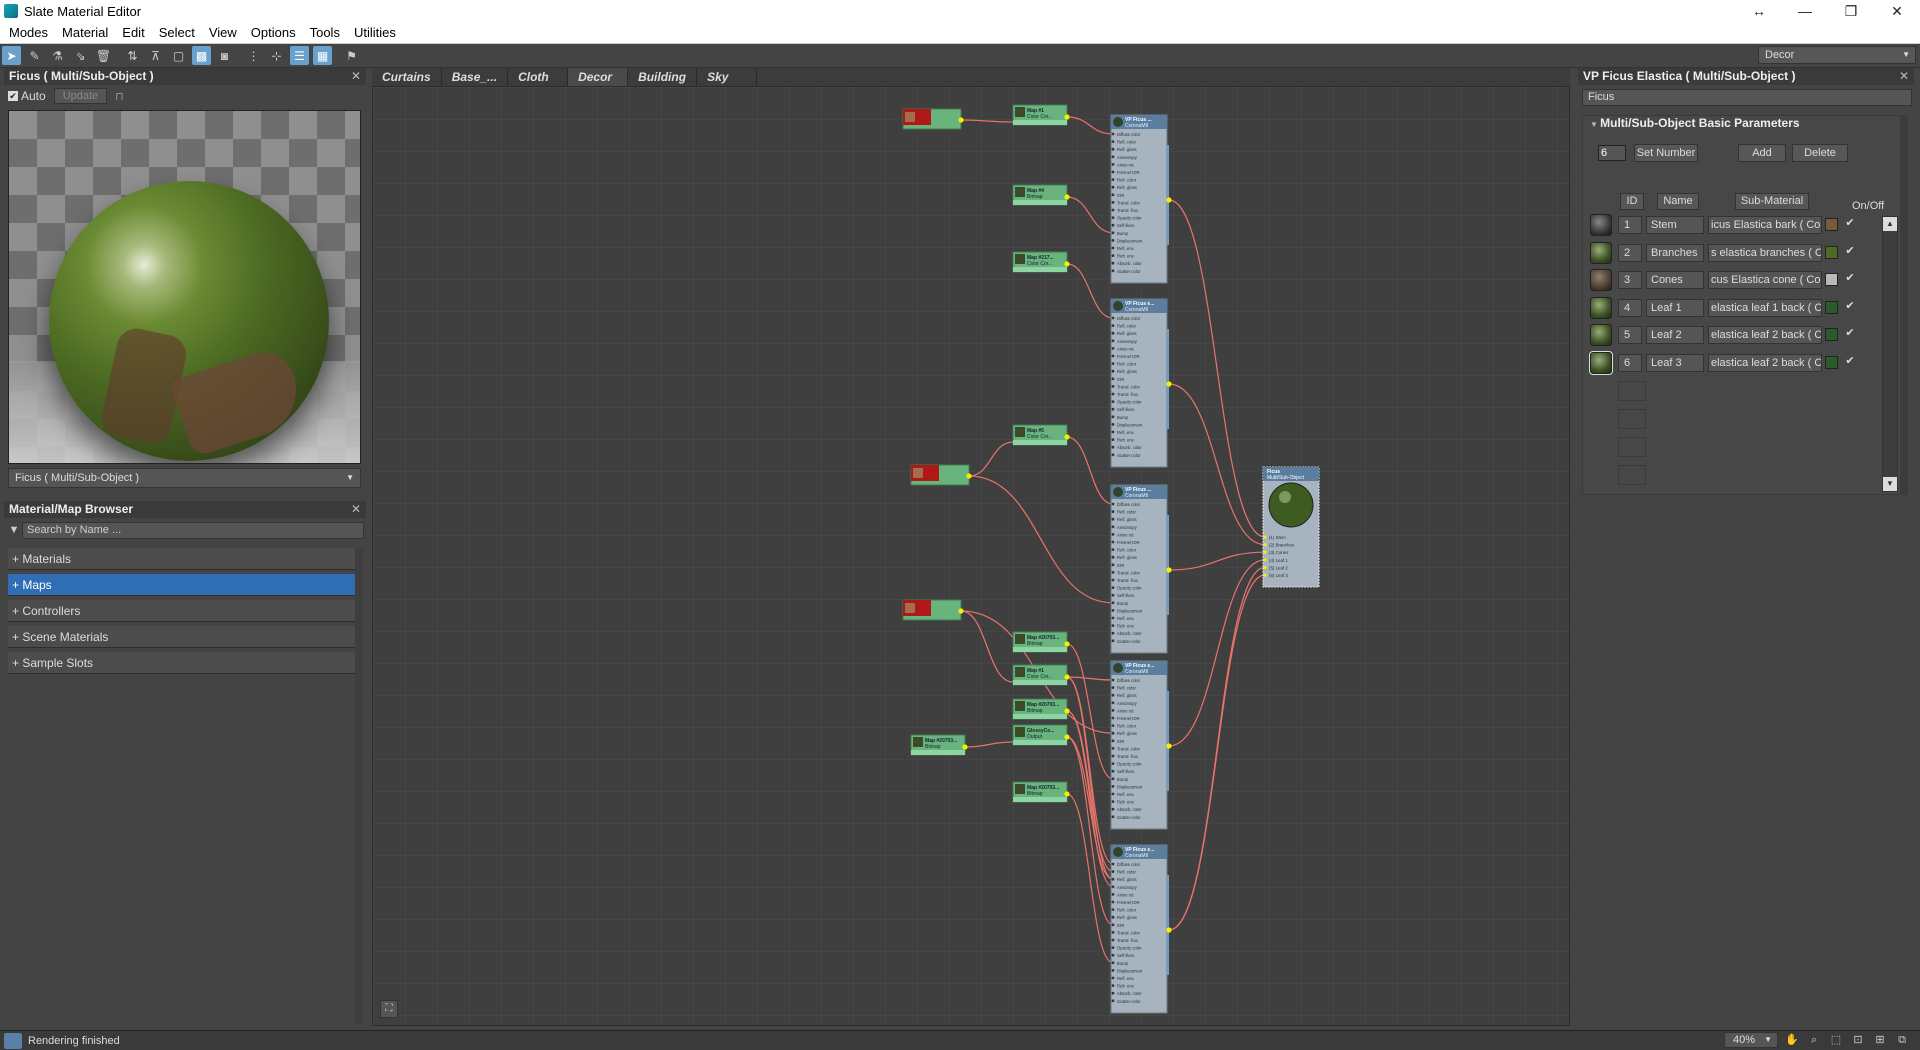  I want to click on zoom-selected-icon: ⊞, so click(1880, 1040).